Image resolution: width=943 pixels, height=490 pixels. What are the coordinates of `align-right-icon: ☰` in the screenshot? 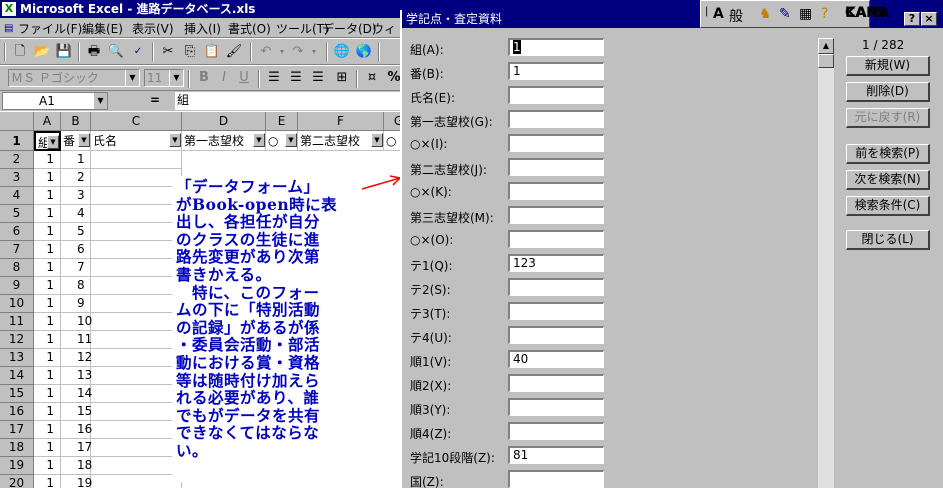 It's located at (318, 78).